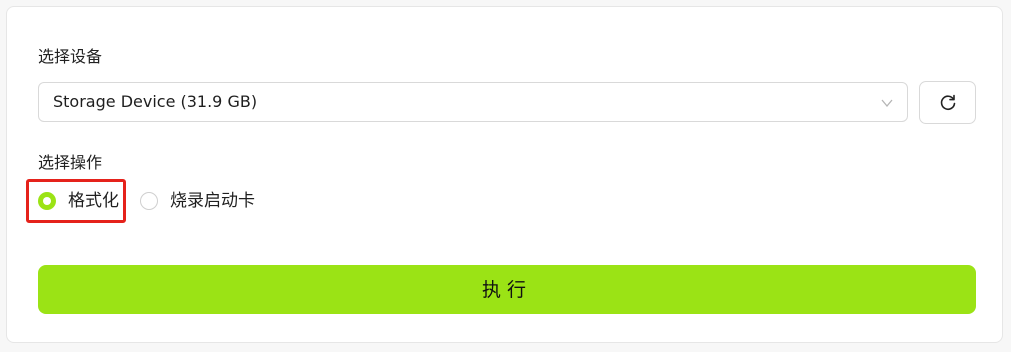 Image resolution: width=1011 pixels, height=352 pixels. I want to click on refresh-icon, so click(948, 102).